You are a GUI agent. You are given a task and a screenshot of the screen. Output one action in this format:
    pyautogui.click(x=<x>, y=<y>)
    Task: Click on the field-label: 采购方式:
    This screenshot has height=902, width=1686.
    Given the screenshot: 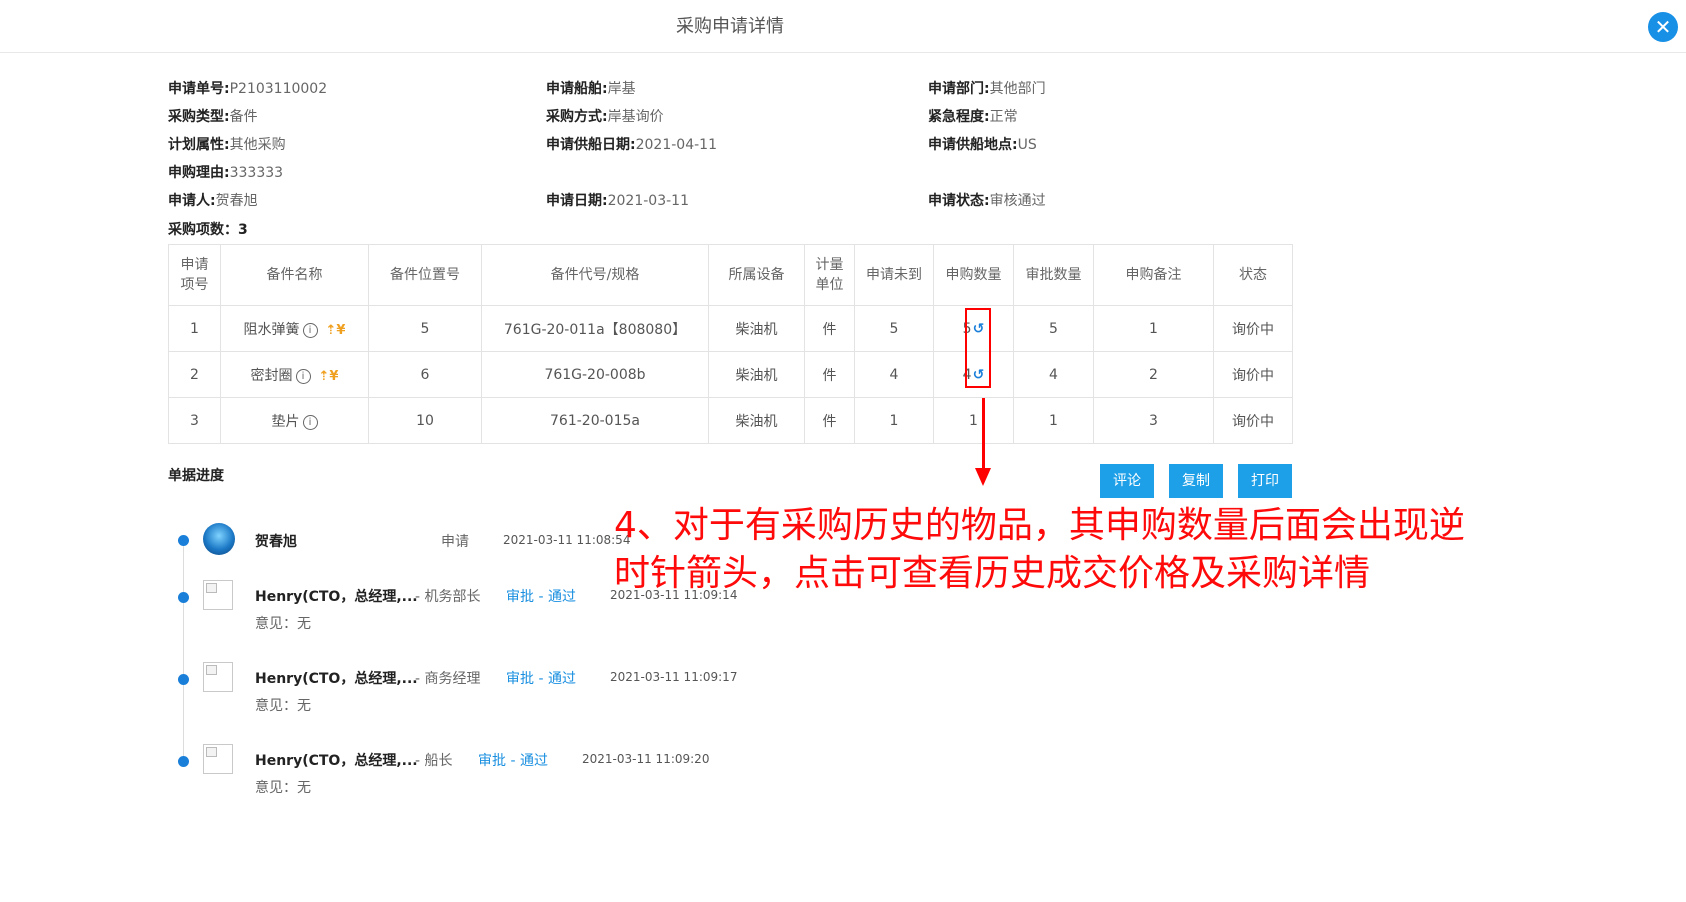 What is the action you would take?
    pyautogui.click(x=577, y=117)
    